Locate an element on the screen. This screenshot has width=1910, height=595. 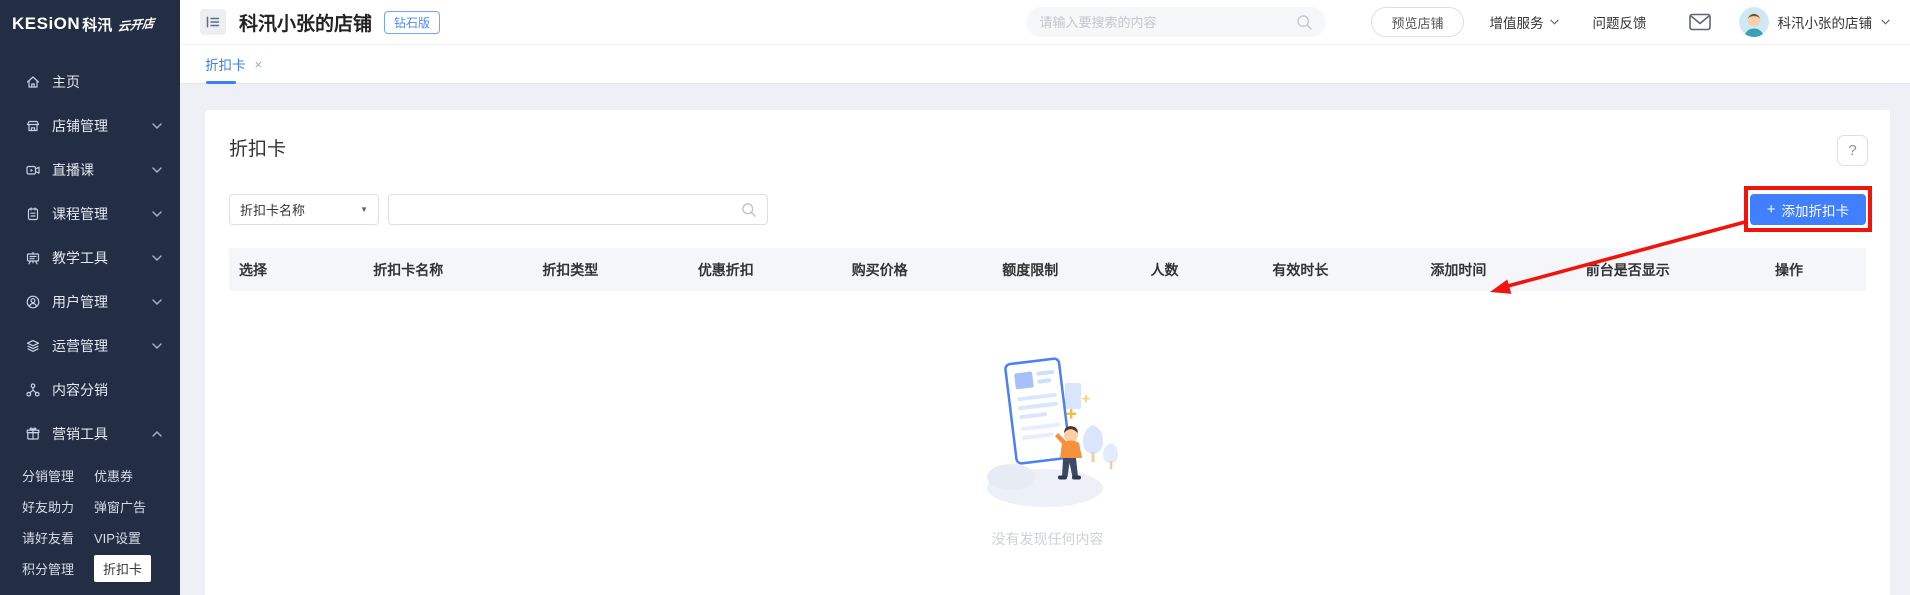
column-header: 操作 is located at coordinates (1789, 269).